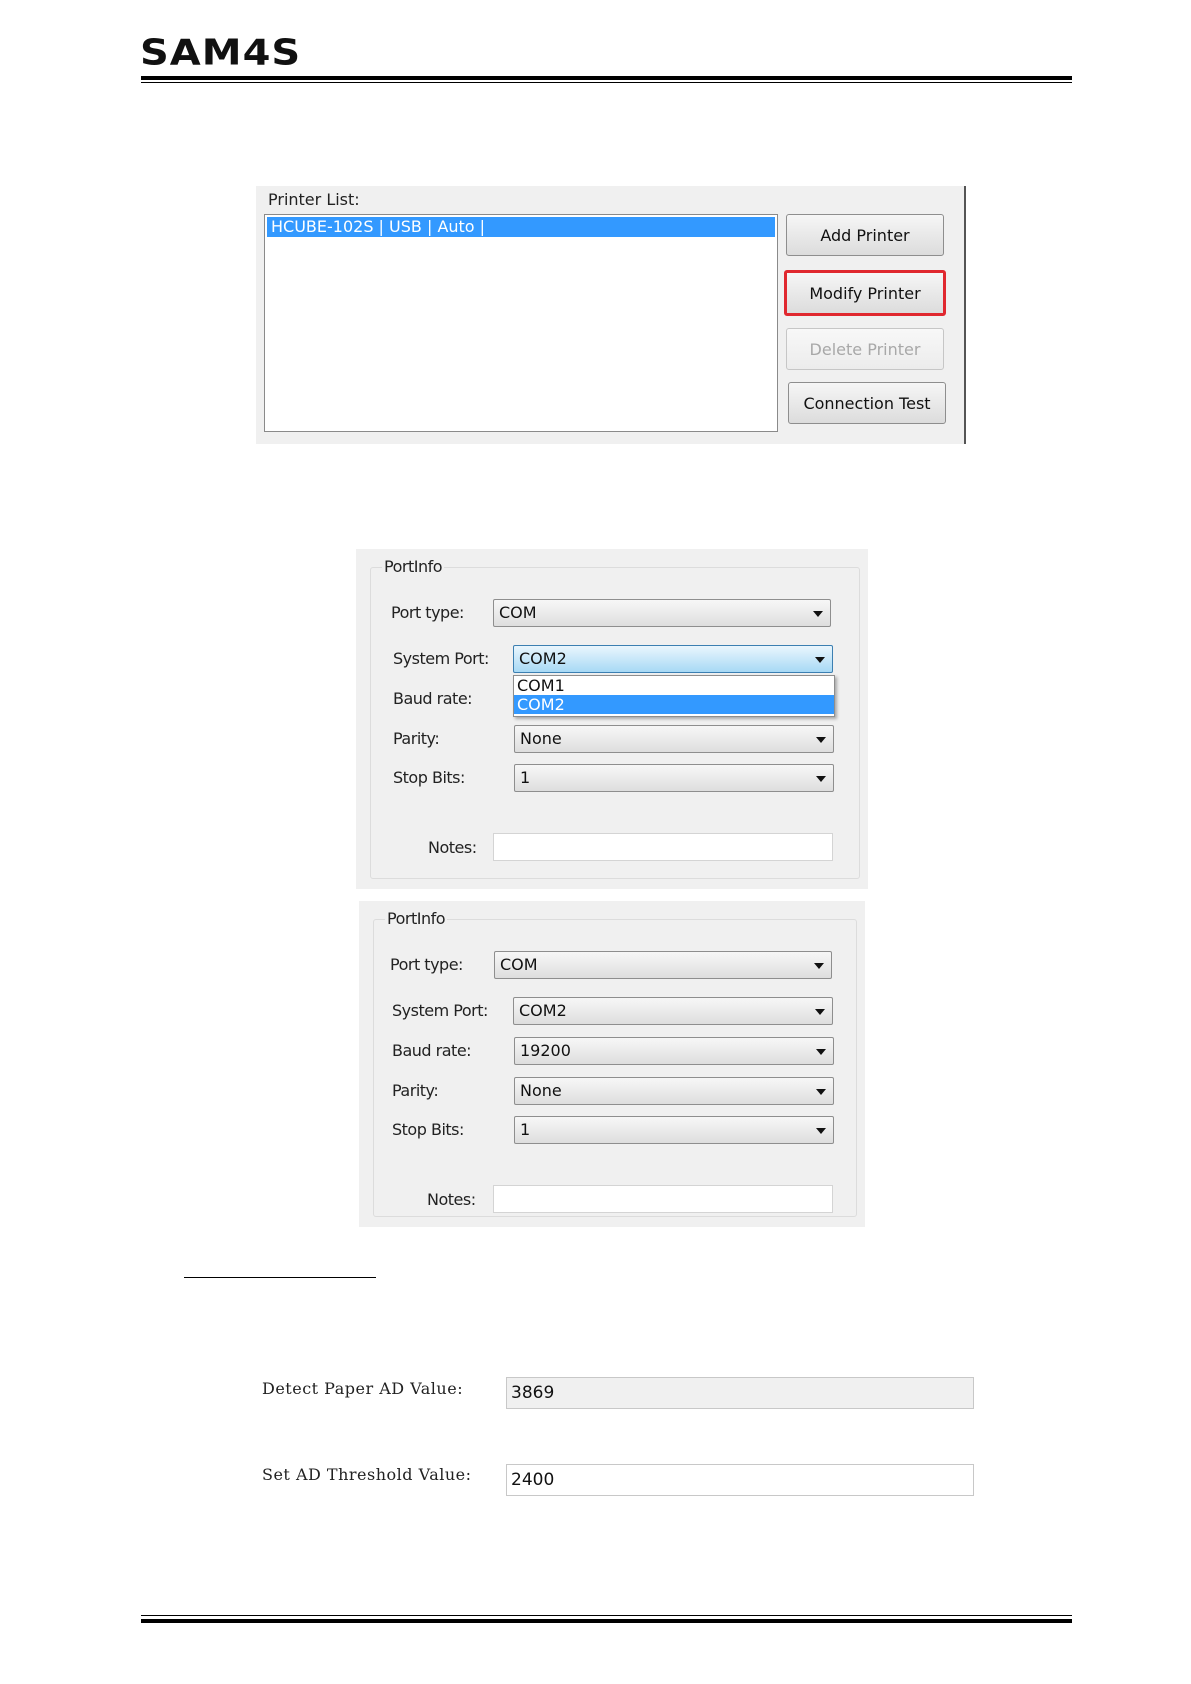 The height and width of the screenshot is (1684, 1191). Describe the element at coordinates (740, 1480) in the screenshot. I see `ad-threshold-input: 2400` at that location.